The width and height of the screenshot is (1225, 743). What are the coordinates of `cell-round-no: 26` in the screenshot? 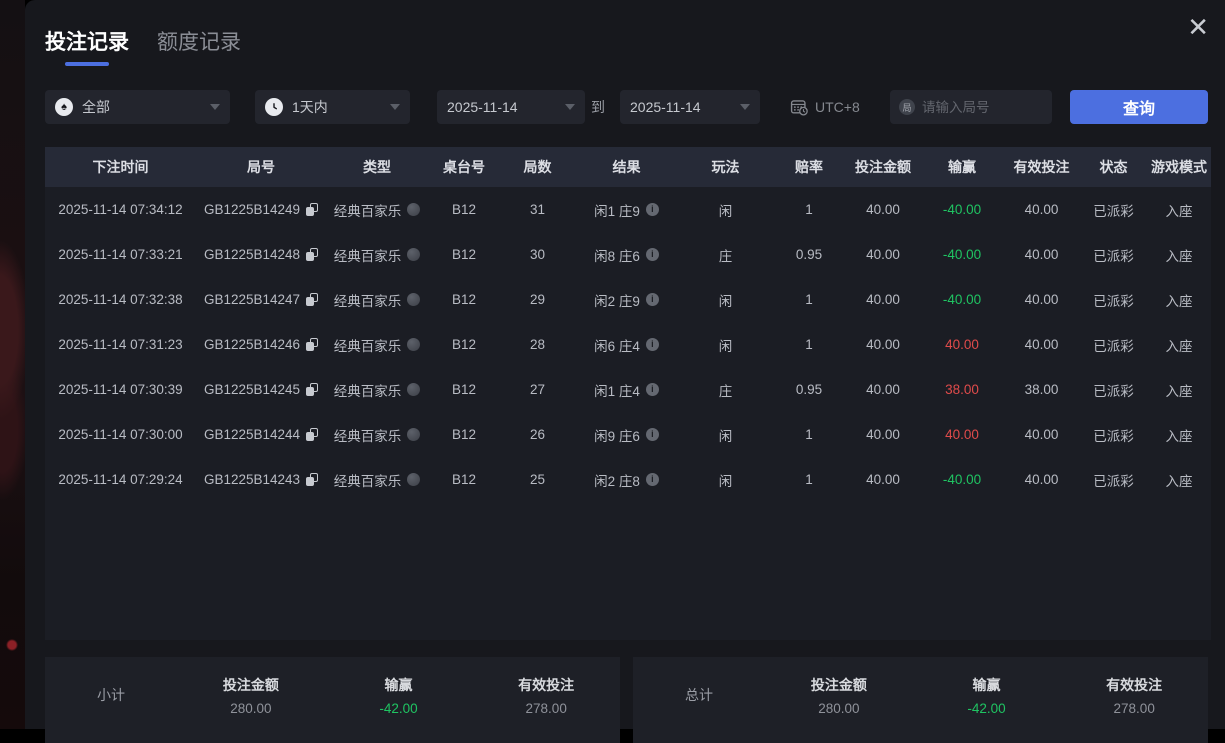 It's located at (537, 434).